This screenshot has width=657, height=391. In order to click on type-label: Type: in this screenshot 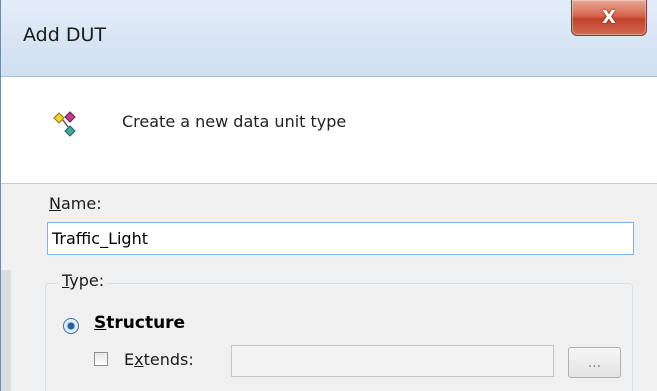, I will do `click(83, 280)`.